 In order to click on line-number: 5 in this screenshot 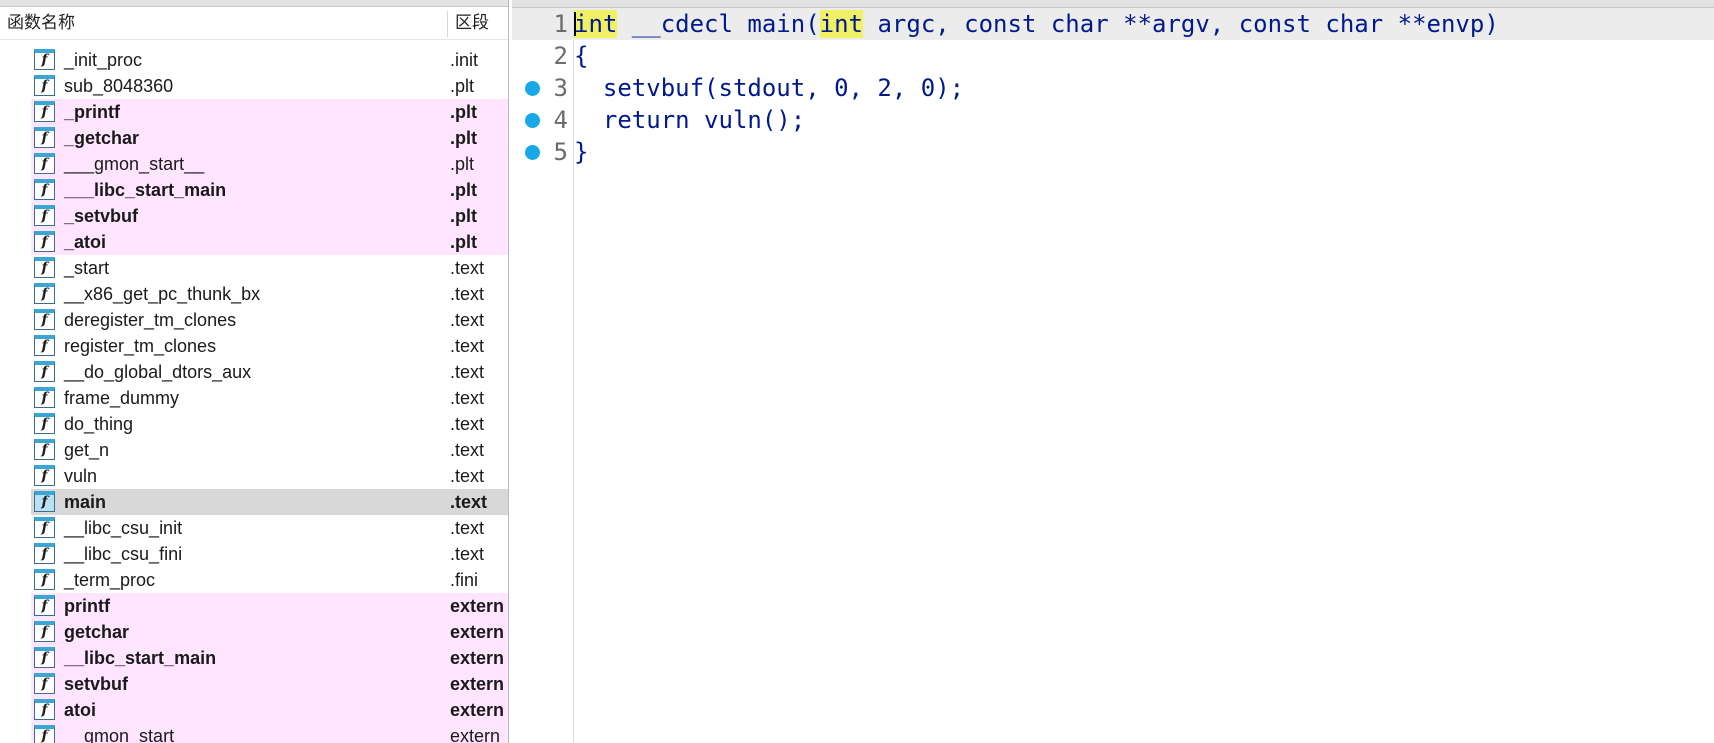, I will do `click(560, 152)`.